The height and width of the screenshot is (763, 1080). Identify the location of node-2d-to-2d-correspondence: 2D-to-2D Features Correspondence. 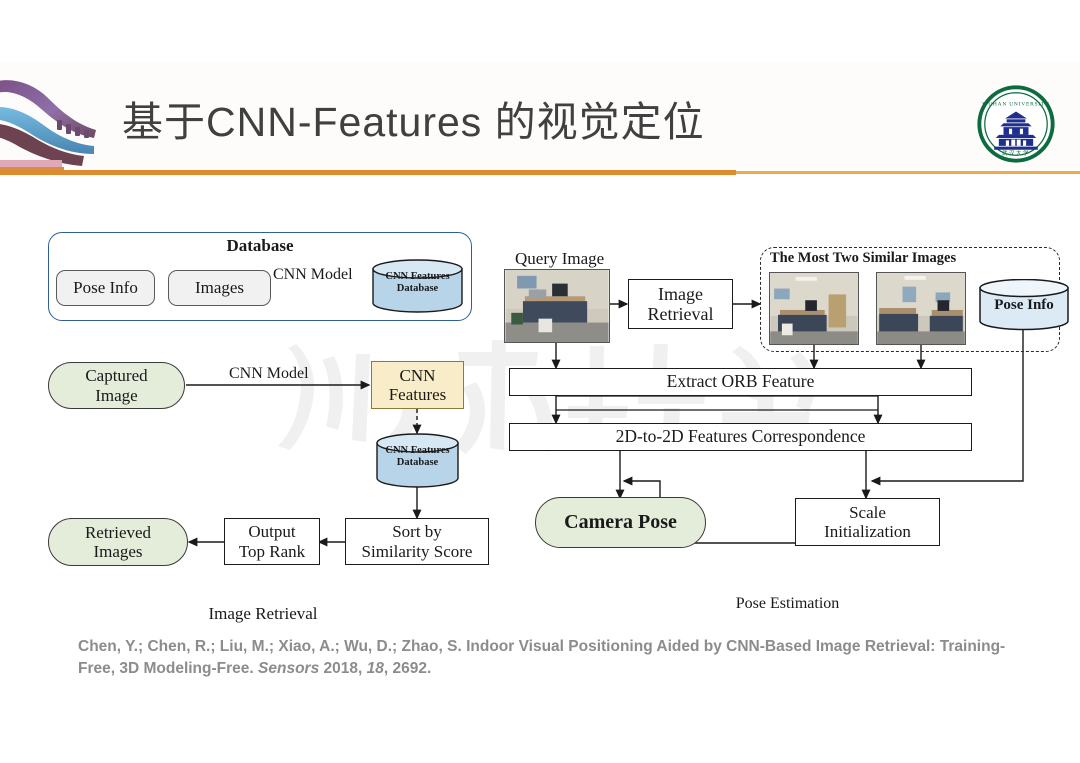
(740, 437).